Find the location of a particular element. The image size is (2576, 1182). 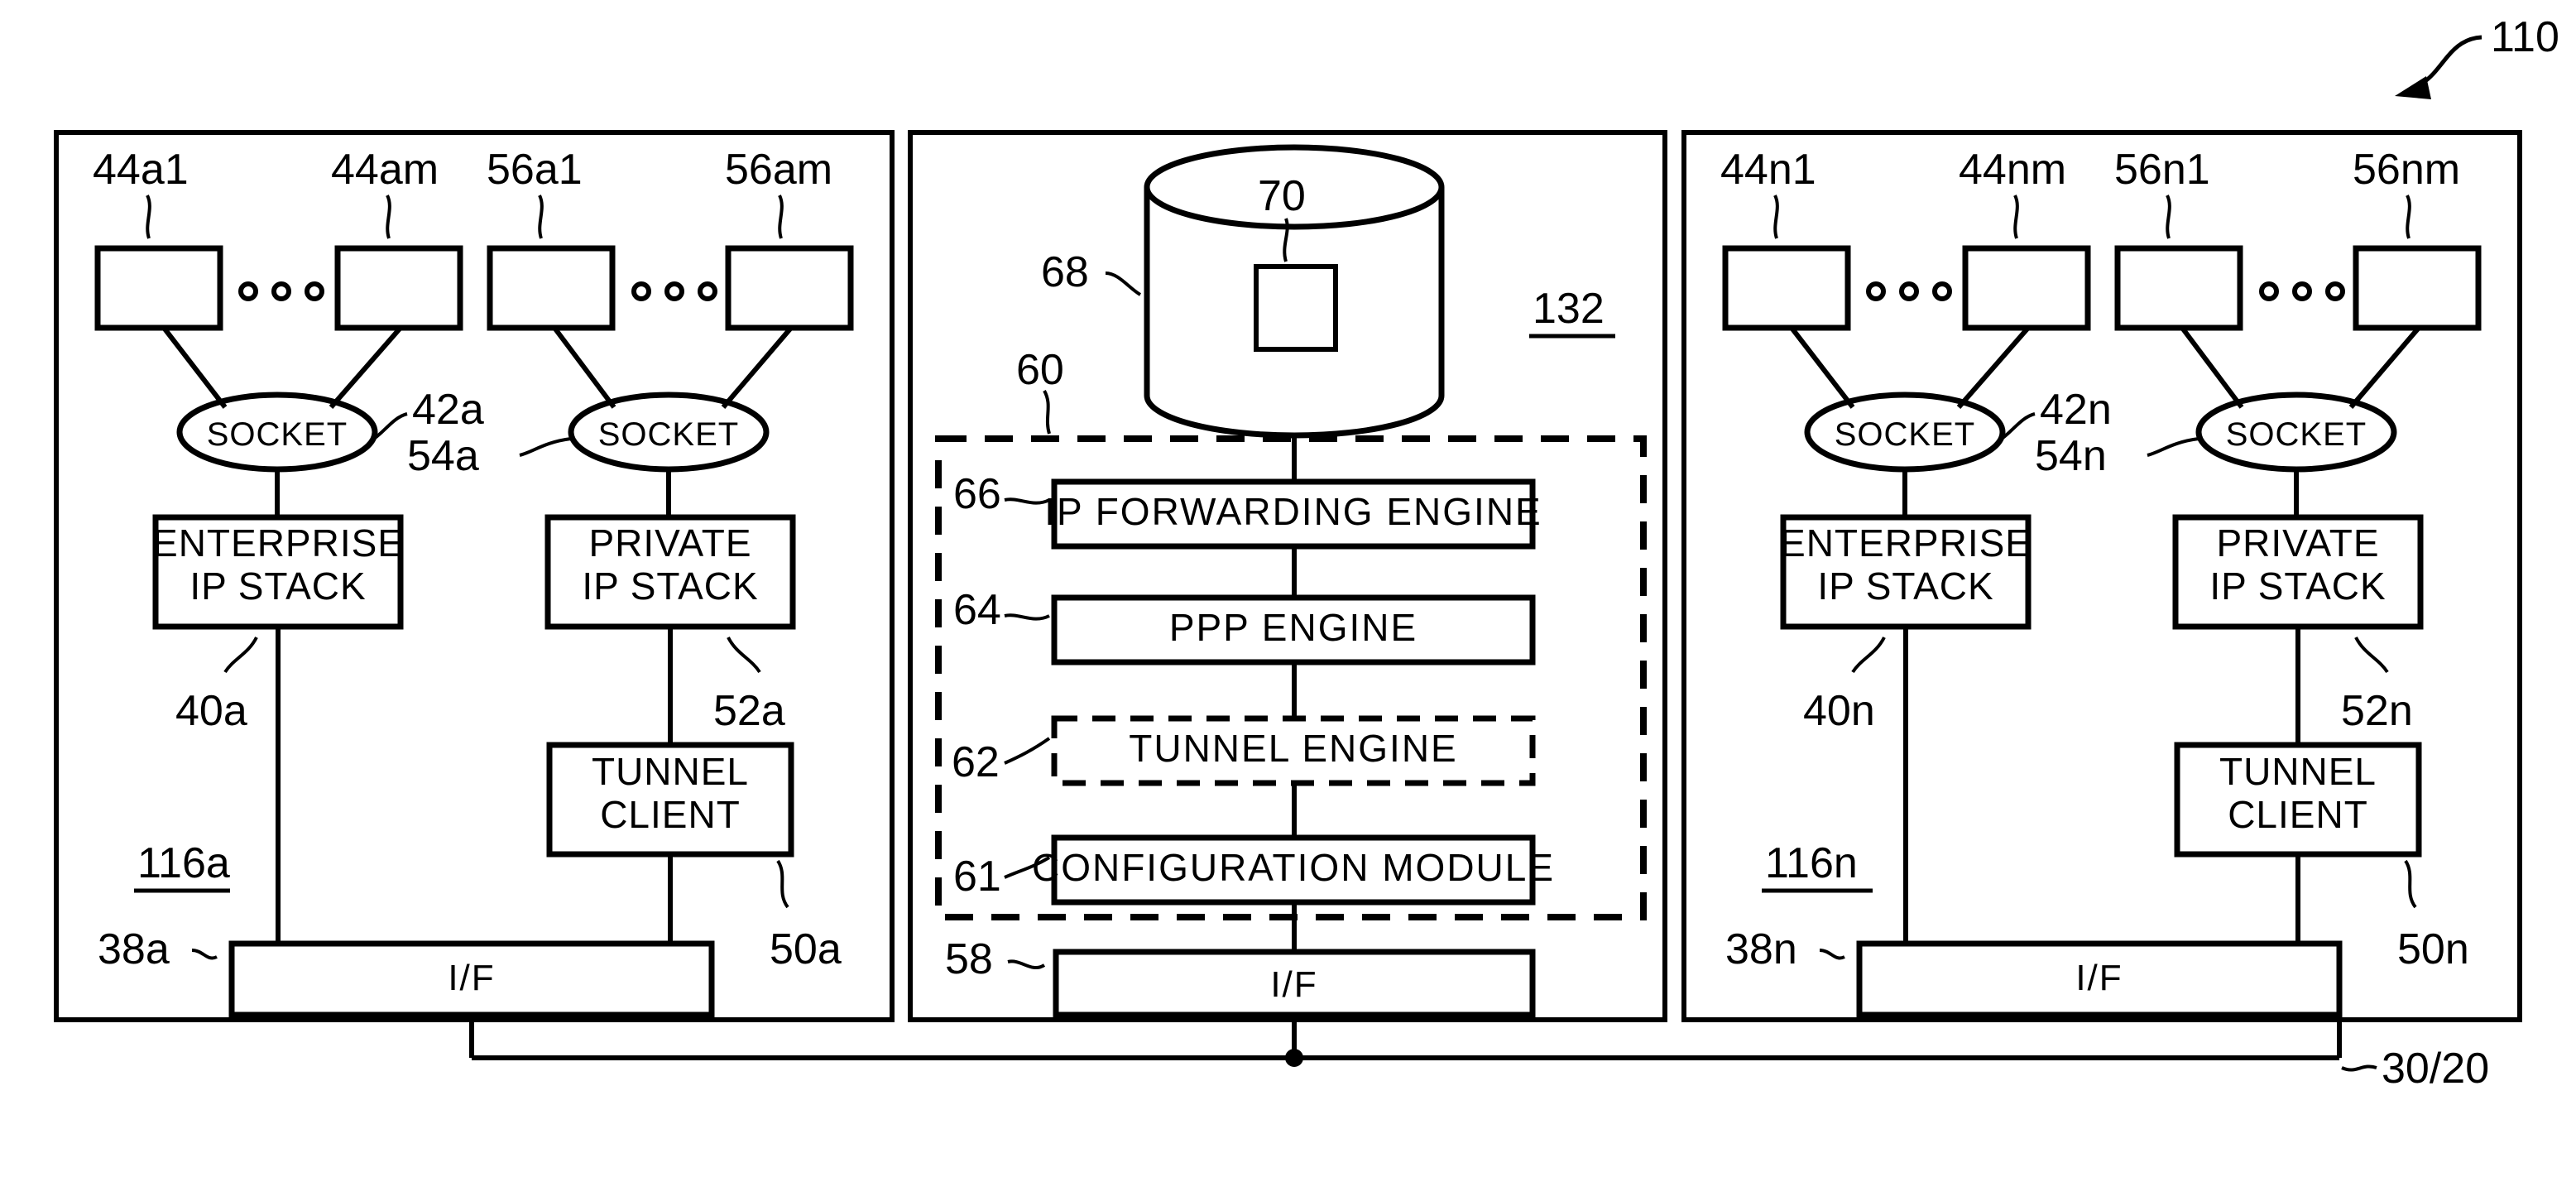

leader-42n is located at coordinates (2018, 426).